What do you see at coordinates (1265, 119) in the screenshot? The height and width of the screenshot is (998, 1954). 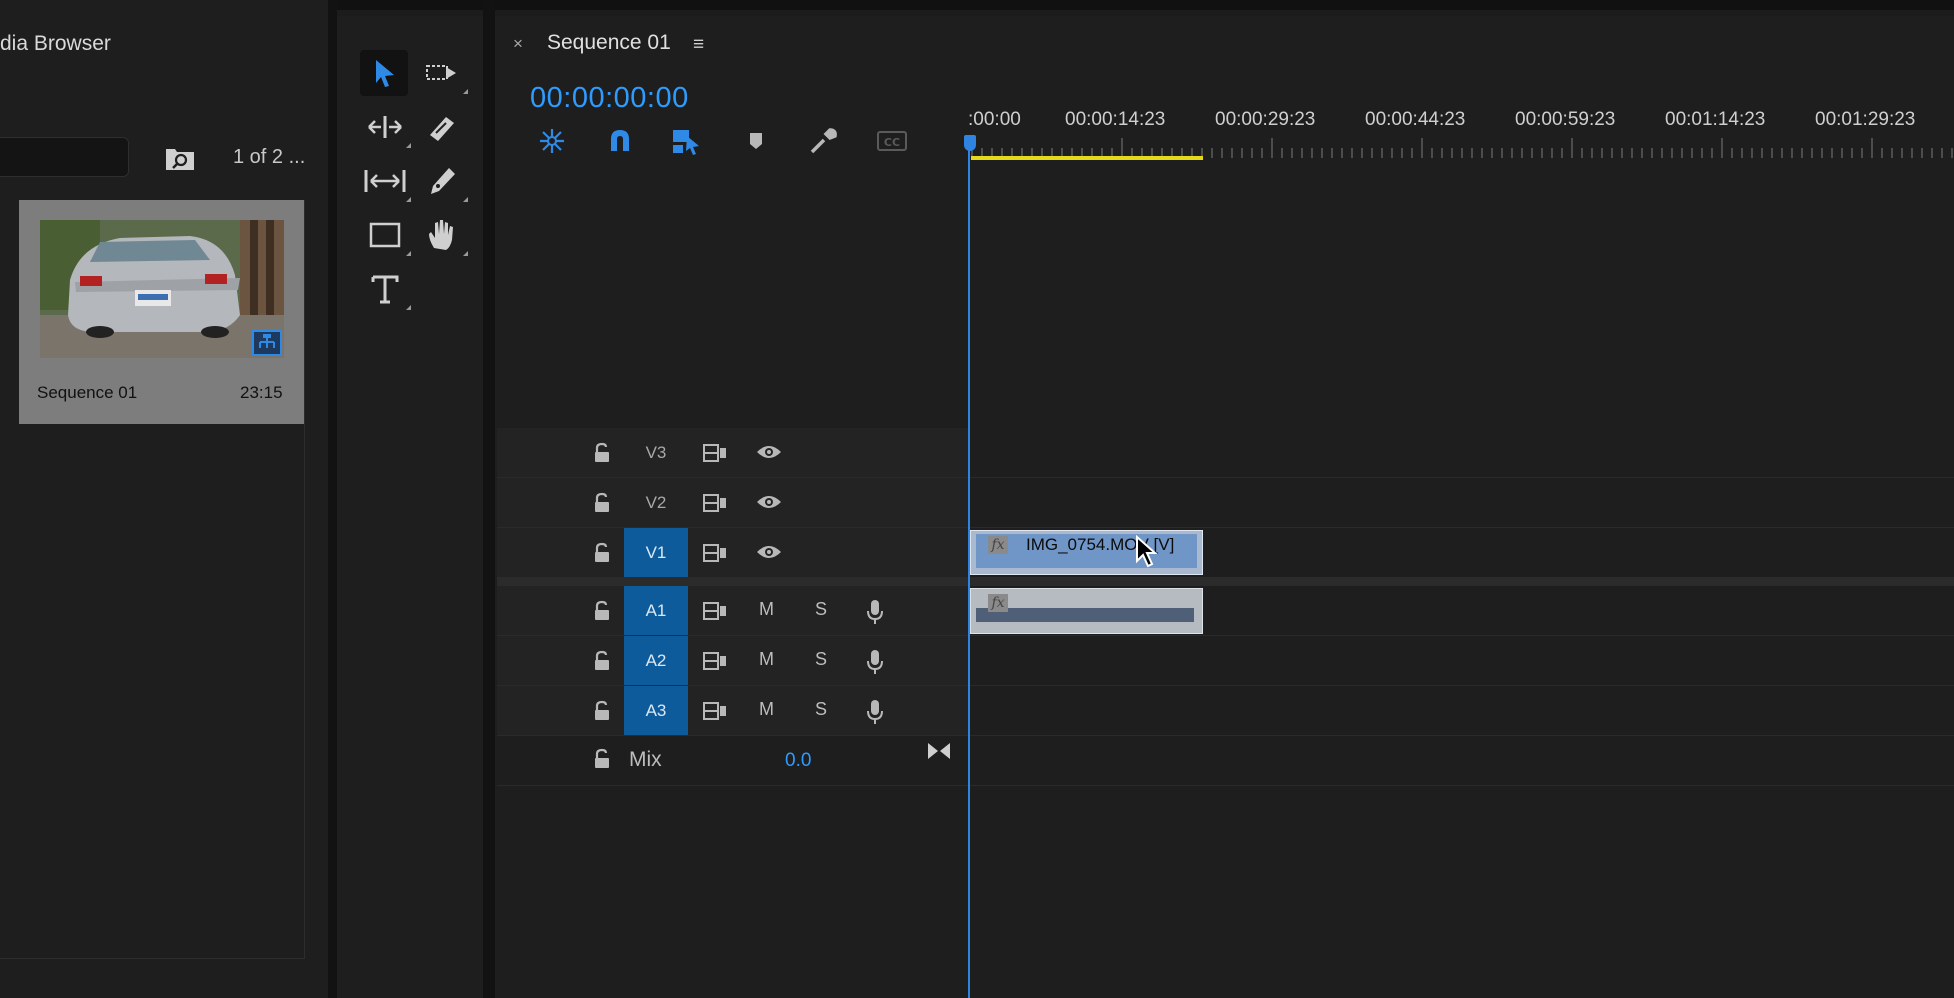 I see `ruler-label: 00:00:29:23` at bounding box center [1265, 119].